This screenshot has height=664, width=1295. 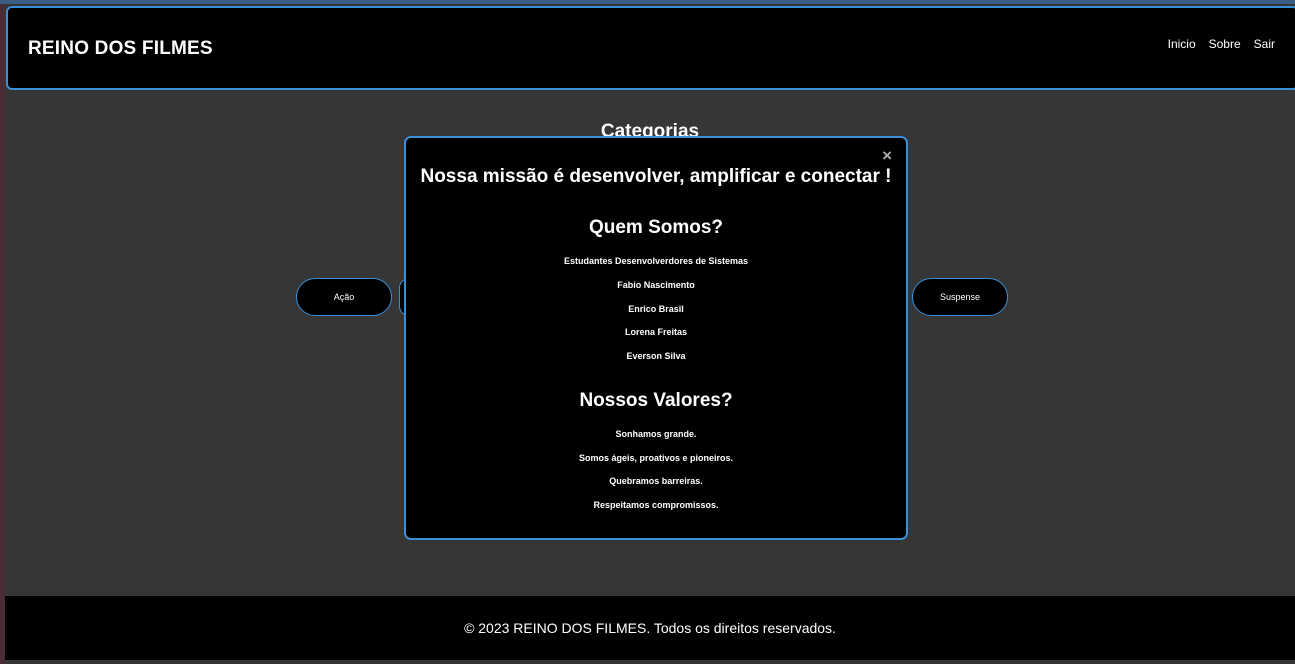 What do you see at coordinates (1264, 44) in the screenshot?
I see `nav-sair: Sair` at bounding box center [1264, 44].